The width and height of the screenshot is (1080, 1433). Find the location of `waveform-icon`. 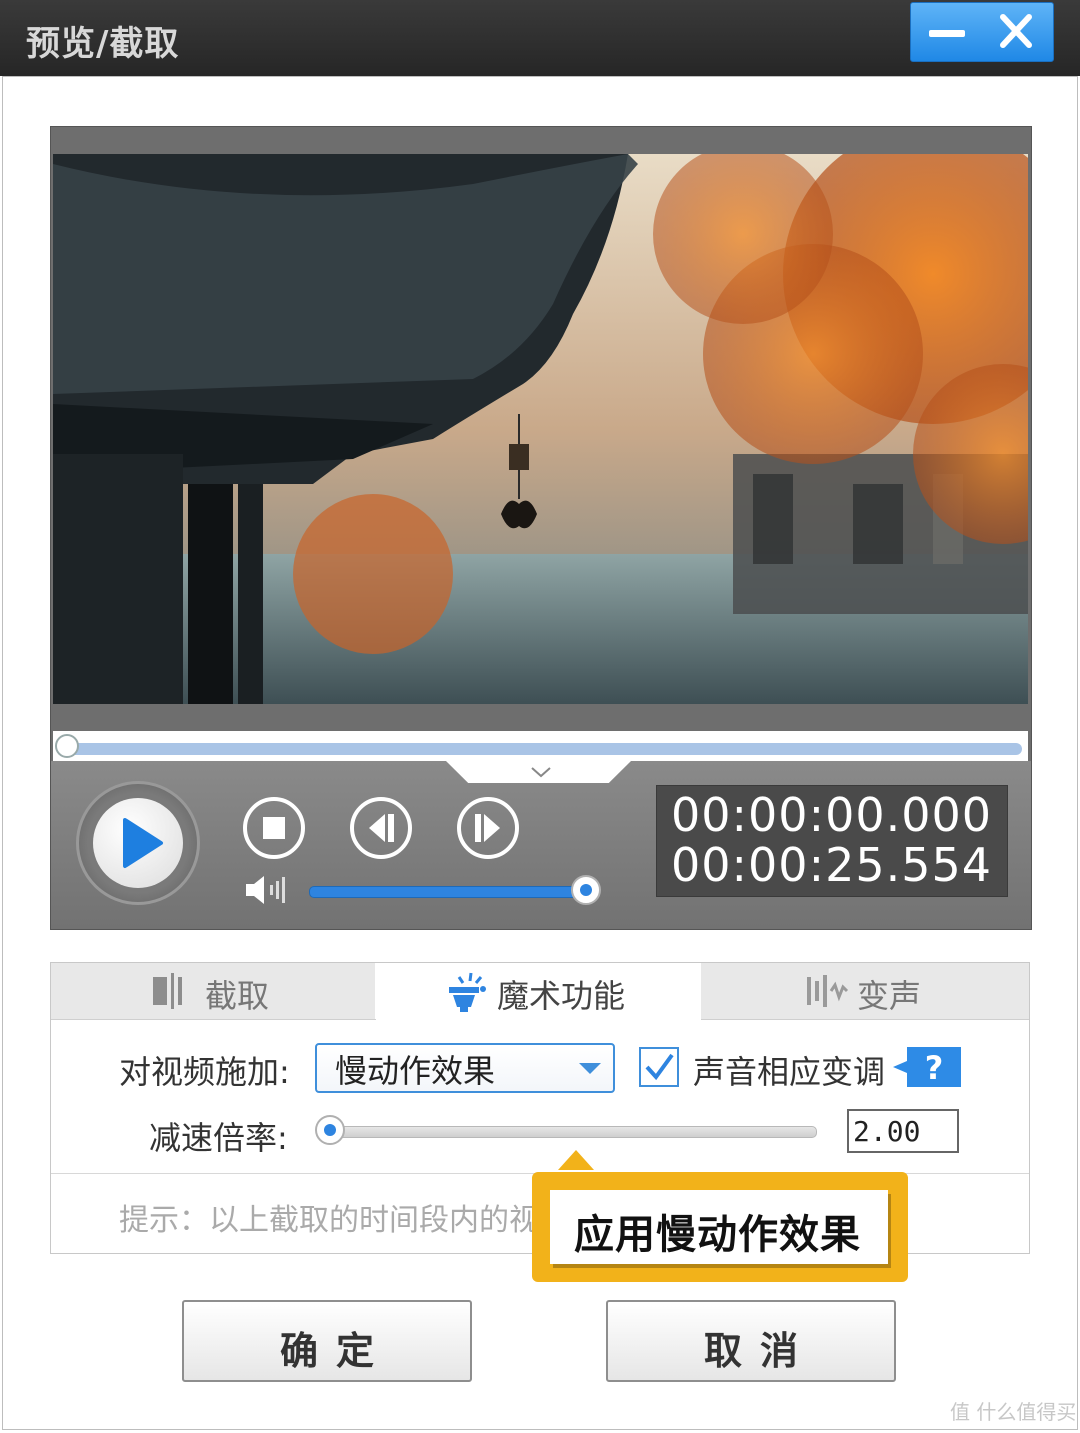

waveform-icon is located at coordinates (828, 991).